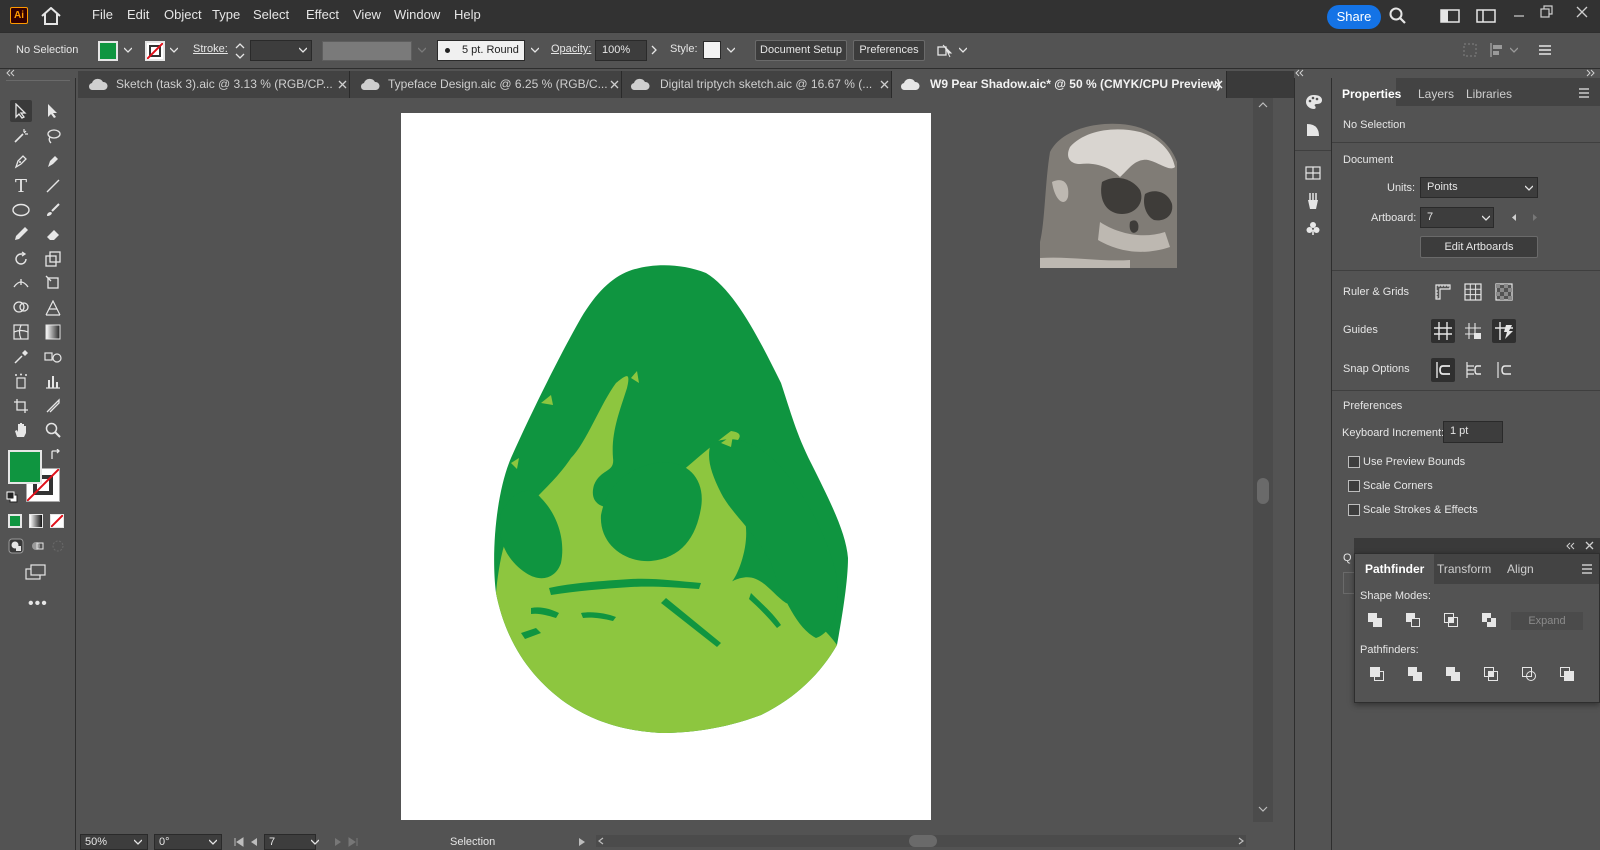 This screenshot has height=850, width=1600. I want to click on edit-artboards-button: Edit Artboards, so click(1479, 247).